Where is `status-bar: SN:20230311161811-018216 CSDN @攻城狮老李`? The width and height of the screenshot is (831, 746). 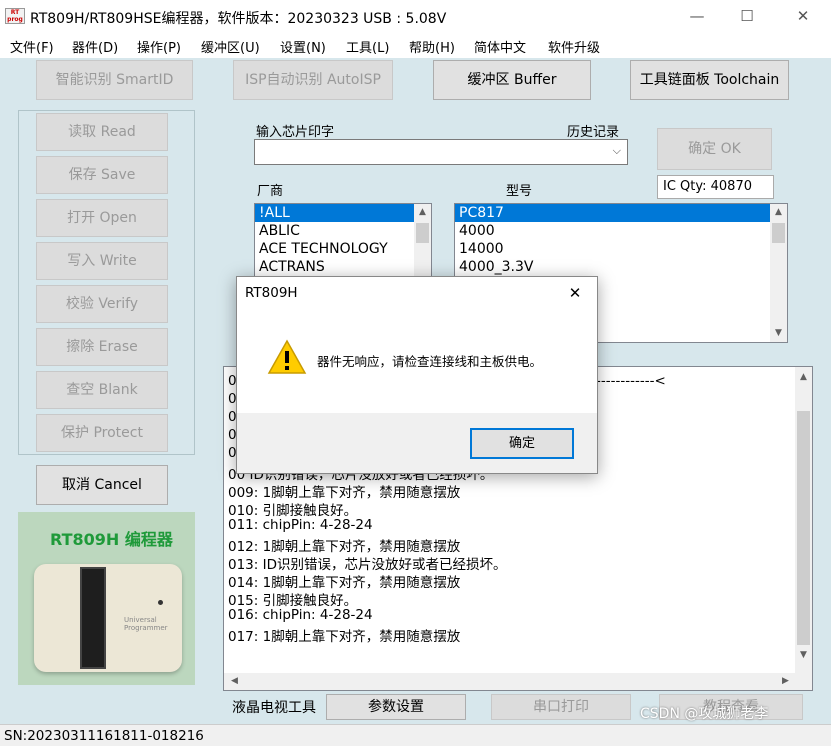
status-bar: SN:20230311161811-018216 CSDN @攻城狮老李 is located at coordinates (415, 726).